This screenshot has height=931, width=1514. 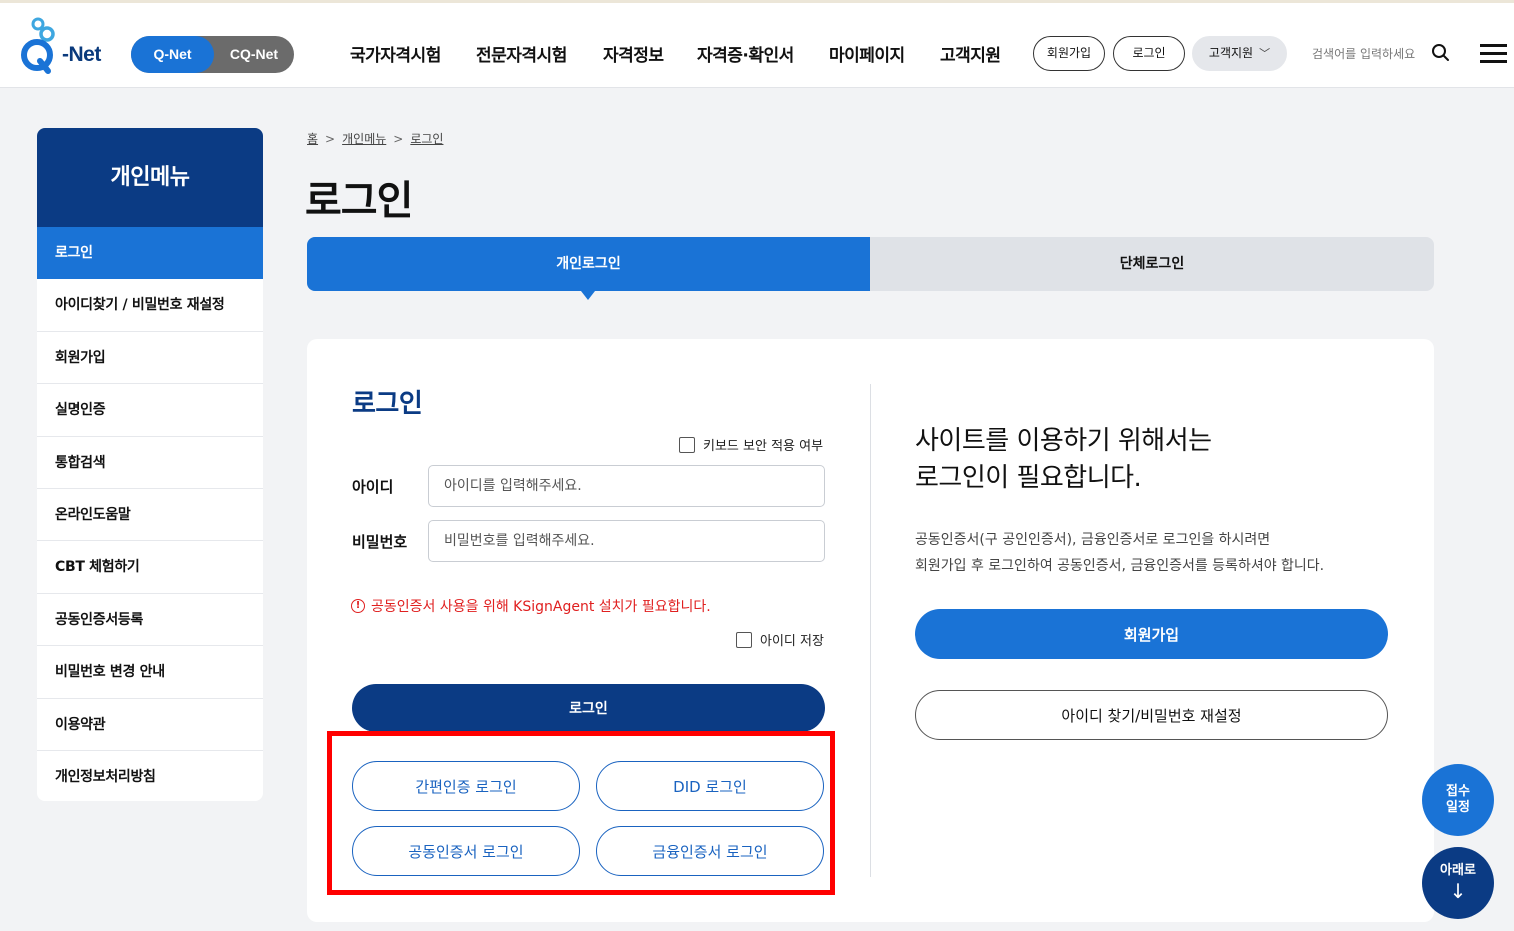 I want to click on keyboard-security-label: 키보드 보안 적용 여부, so click(x=763, y=446).